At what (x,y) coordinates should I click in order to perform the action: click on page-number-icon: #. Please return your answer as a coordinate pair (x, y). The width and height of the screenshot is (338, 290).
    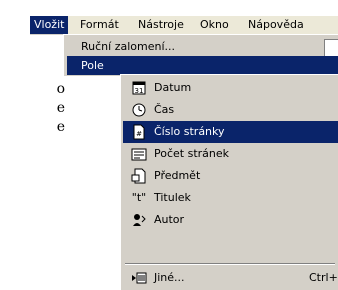
    Looking at the image, I should click on (139, 132).